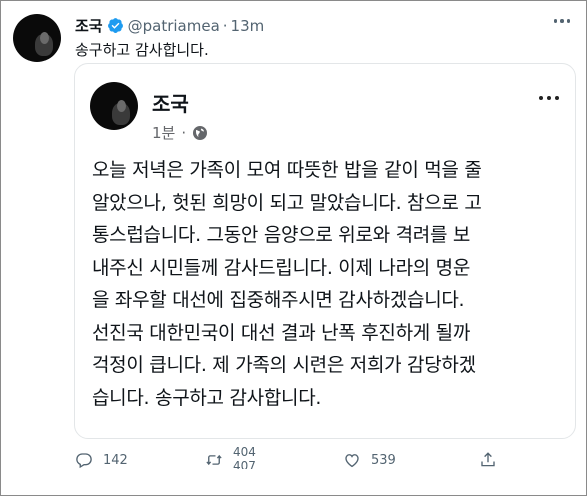 The image size is (587, 496). Describe the element at coordinates (115, 460) in the screenshot. I see `reply-count: 142` at that location.